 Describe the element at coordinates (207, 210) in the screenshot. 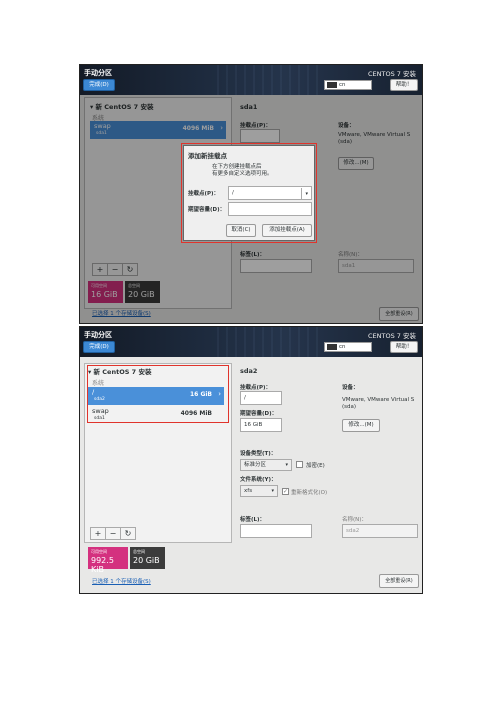

I see `dialog-capacity-label: 期望容量(D)：` at that location.